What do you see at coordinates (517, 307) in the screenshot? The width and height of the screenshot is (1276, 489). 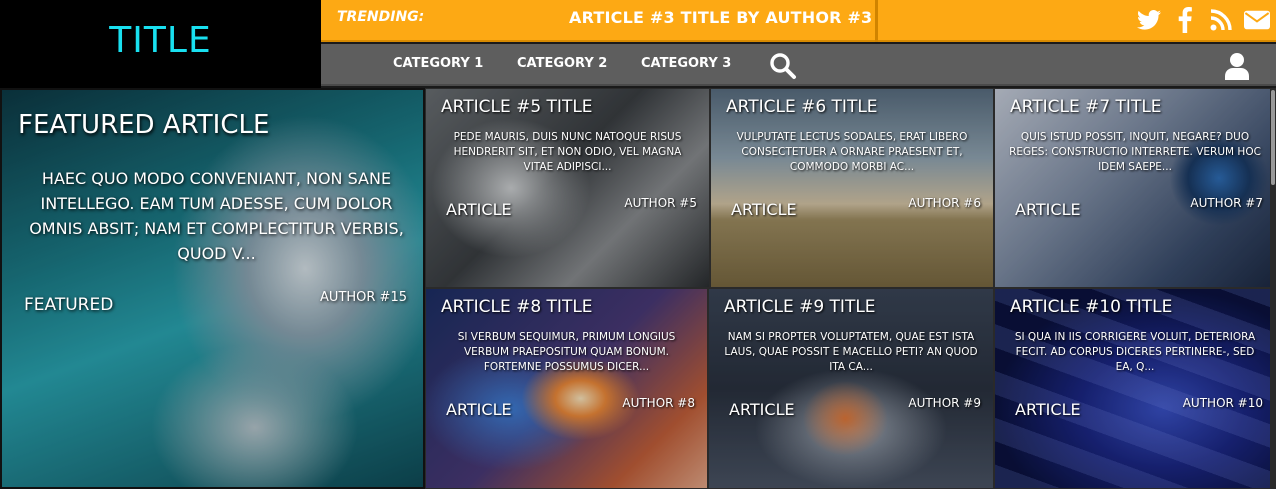 I see `article-title: ARTICLE #8 TITLE` at bounding box center [517, 307].